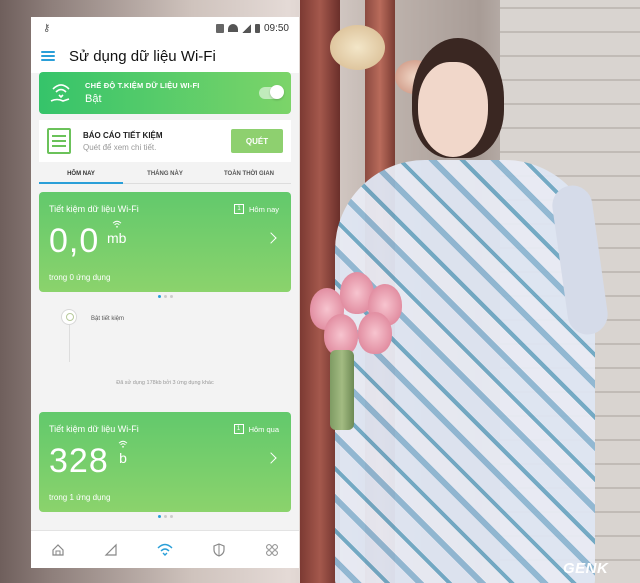 The height and width of the screenshot is (583, 640). Describe the element at coordinates (342, 390) in the screenshot. I see `lotus-stems` at that location.